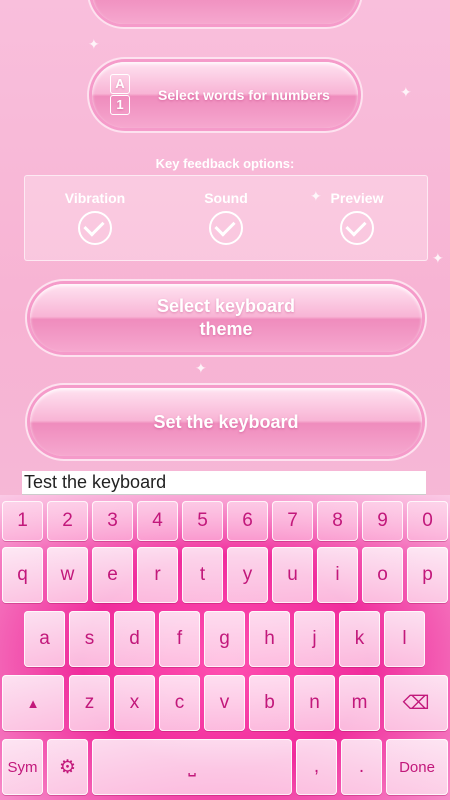 The image size is (450, 800). What do you see at coordinates (22, 575) in the screenshot?
I see `key-q: q` at bounding box center [22, 575].